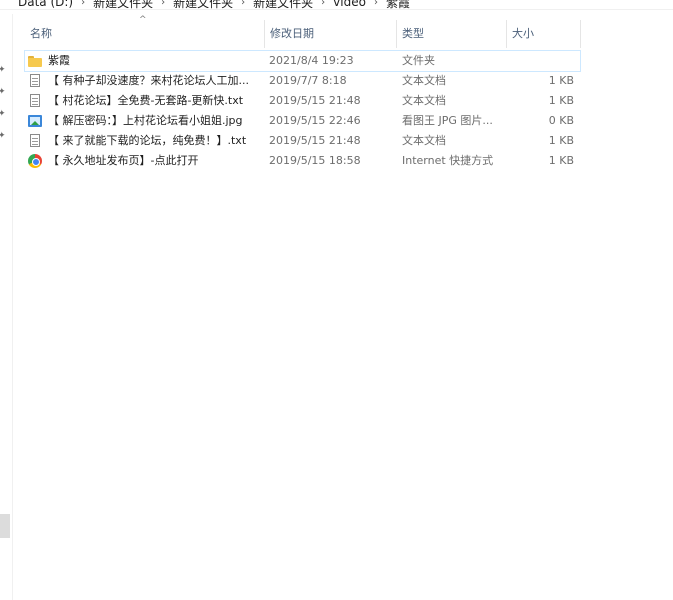 The height and width of the screenshot is (600, 673). What do you see at coordinates (144, 34) in the screenshot?
I see `column-name: 名称` at bounding box center [144, 34].